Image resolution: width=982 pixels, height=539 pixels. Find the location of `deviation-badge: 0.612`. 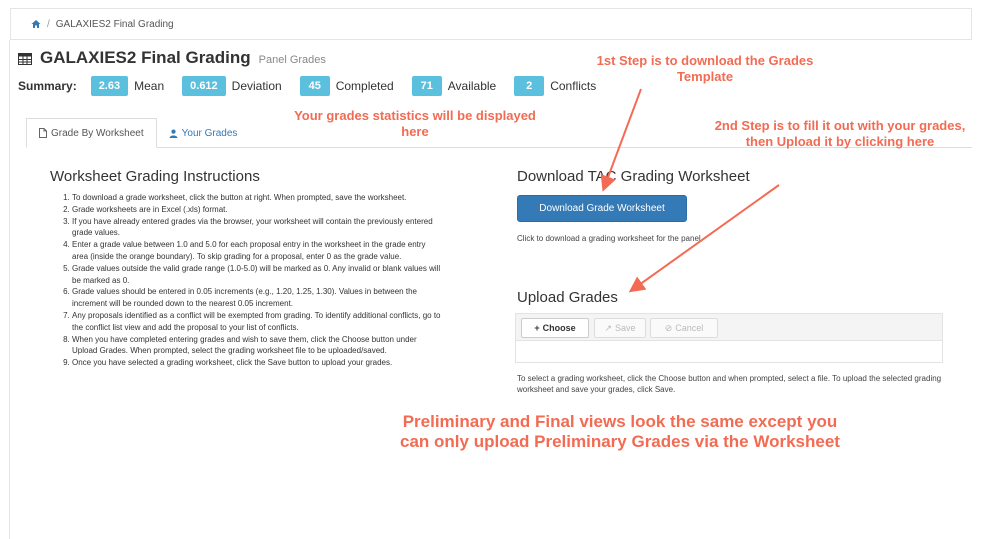

deviation-badge: 0.612 is located at coordinates (204, 86).